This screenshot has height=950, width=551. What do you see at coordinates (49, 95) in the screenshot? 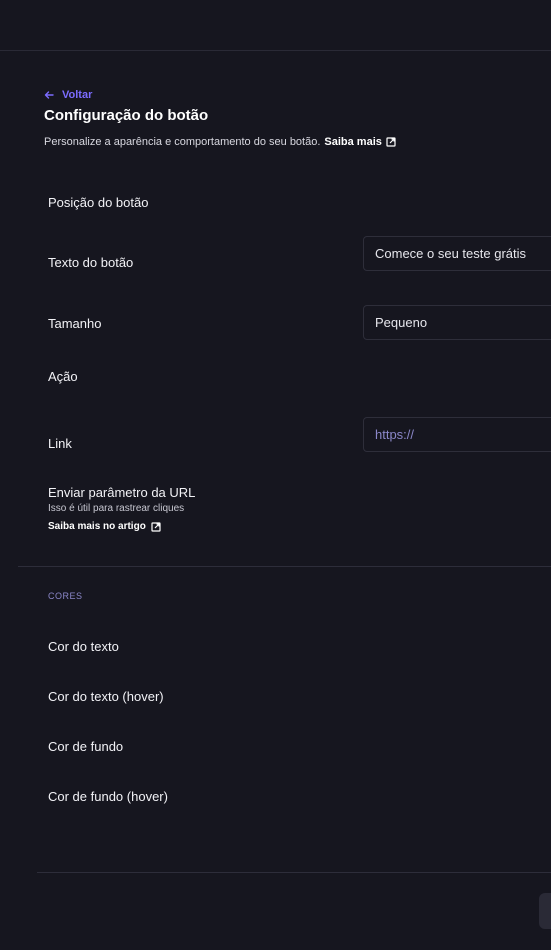
I see `arrow-left-icon` at bounding box center [49, 95].